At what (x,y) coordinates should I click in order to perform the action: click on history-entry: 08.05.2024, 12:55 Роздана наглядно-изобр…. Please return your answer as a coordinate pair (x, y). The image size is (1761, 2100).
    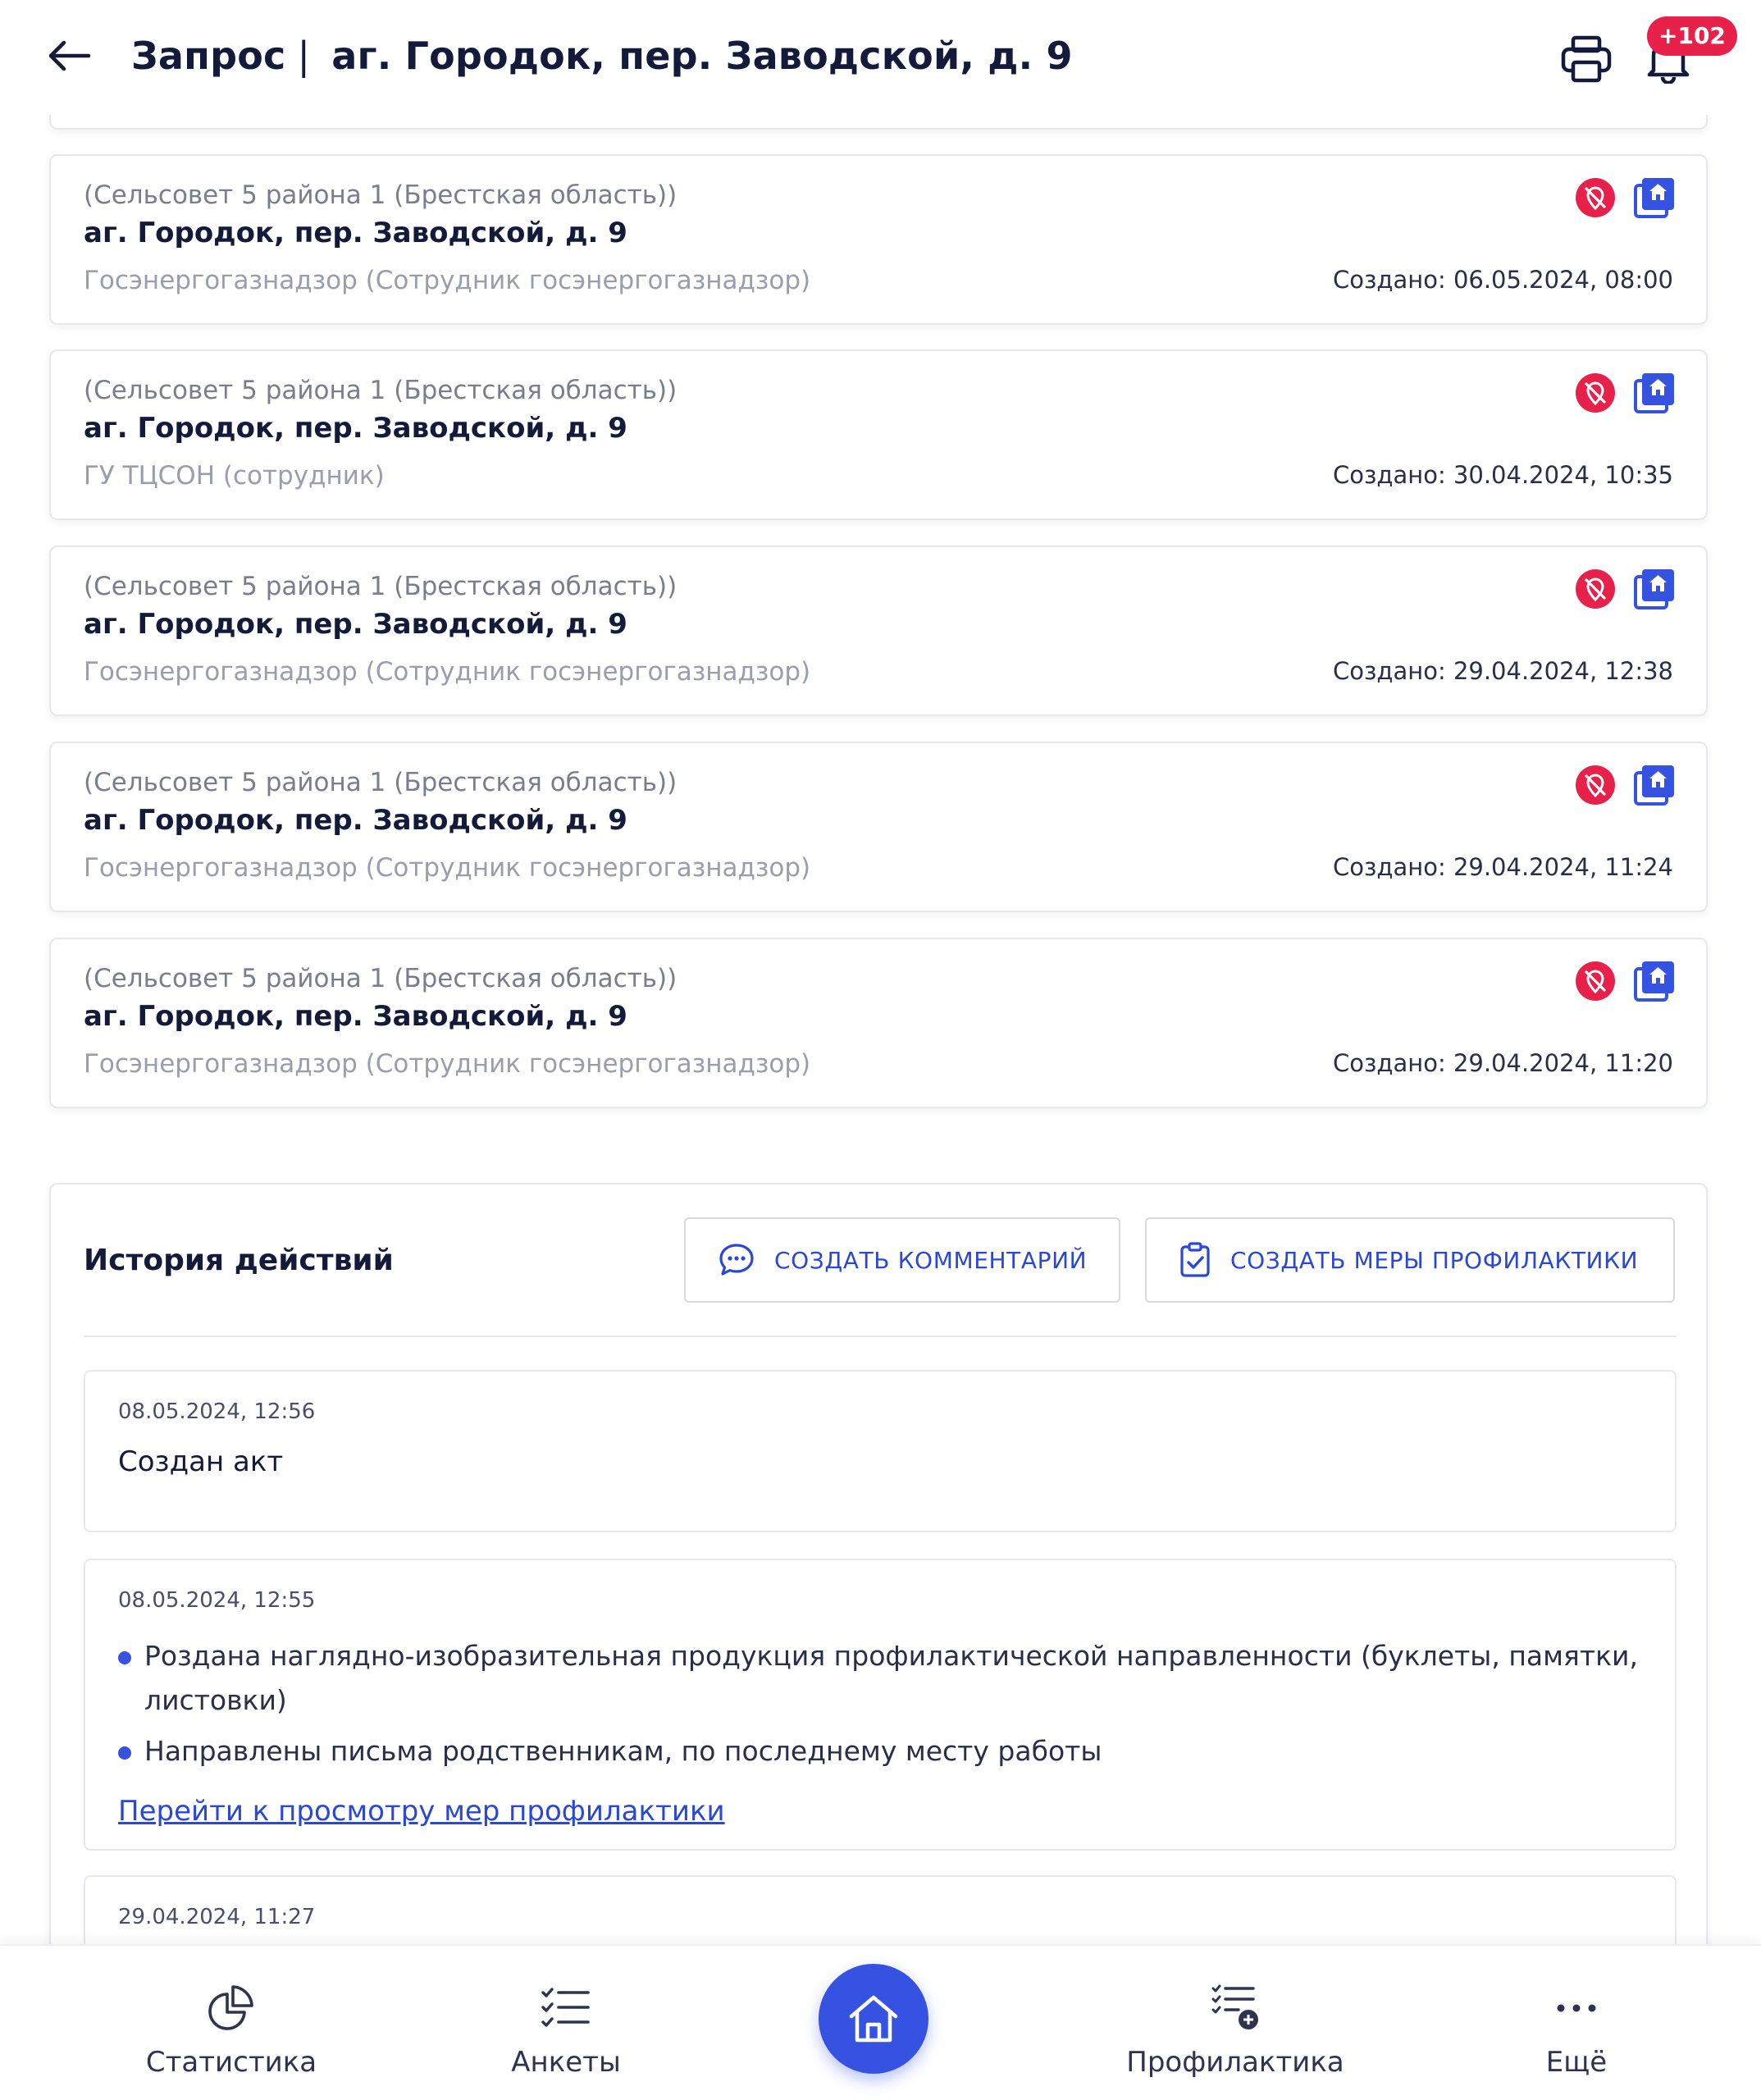
    Looking at the image, I should click on (880, 1705).